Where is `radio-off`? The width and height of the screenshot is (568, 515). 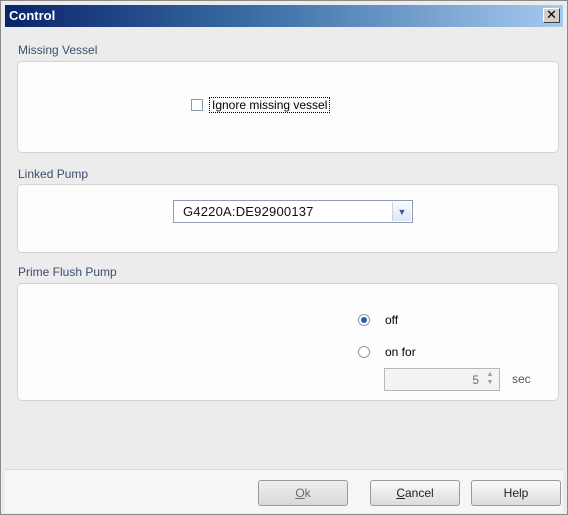
radio-off is located at coordinates (364, 320).